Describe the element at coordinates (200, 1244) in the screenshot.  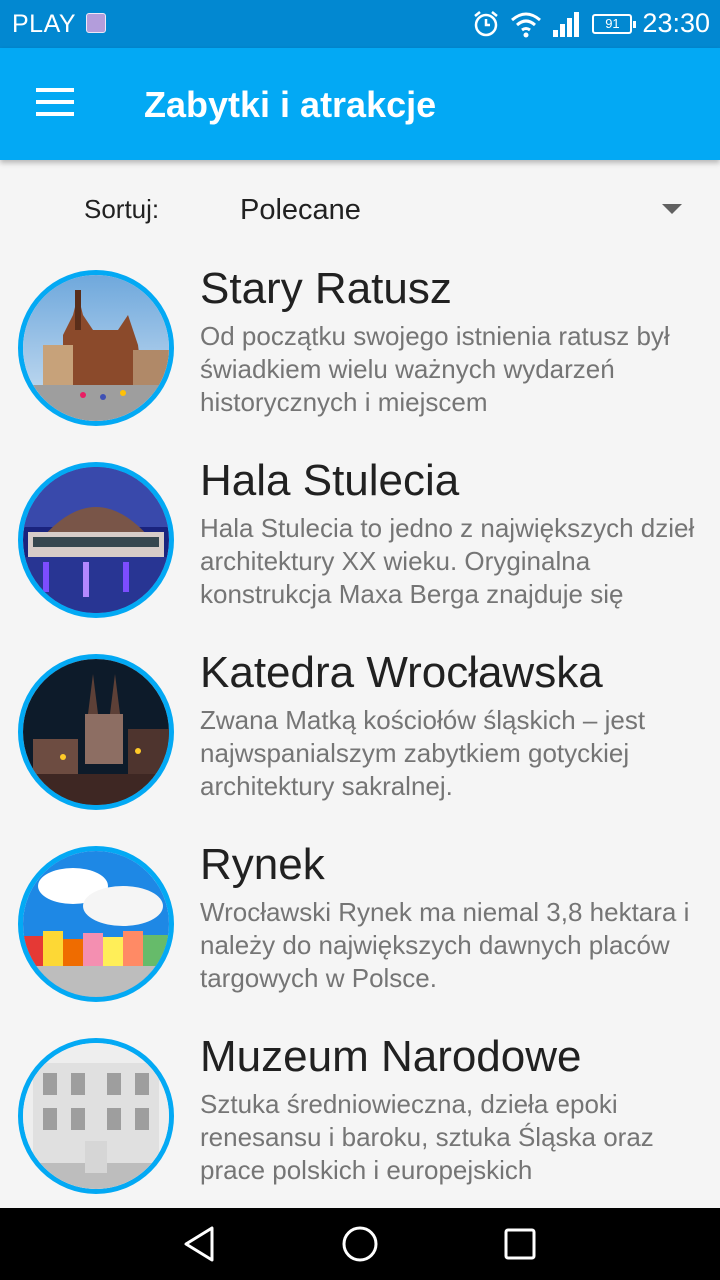
I see `back-icon` at that location.